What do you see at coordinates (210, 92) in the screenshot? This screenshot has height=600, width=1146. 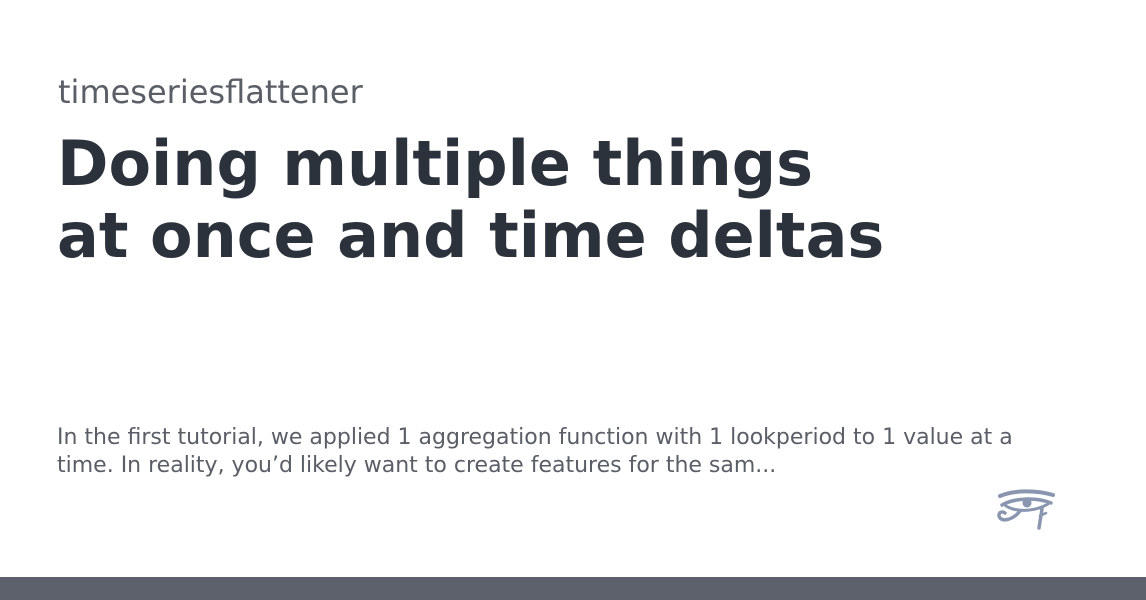 I see `site-name: timeseriesflattener` at bounding box center [210, 92].